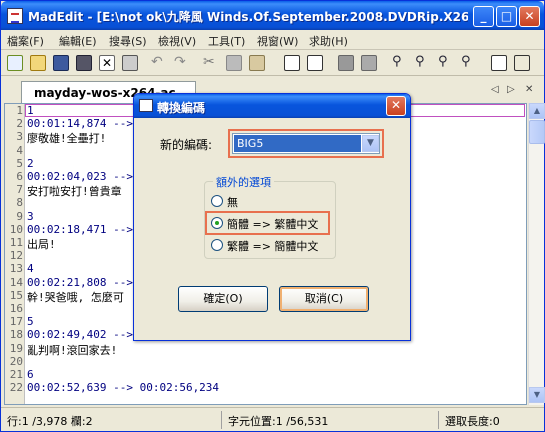  Describe the element at coordinates (130, 63) in the screenshot. I see `close-all-icon` at that location.